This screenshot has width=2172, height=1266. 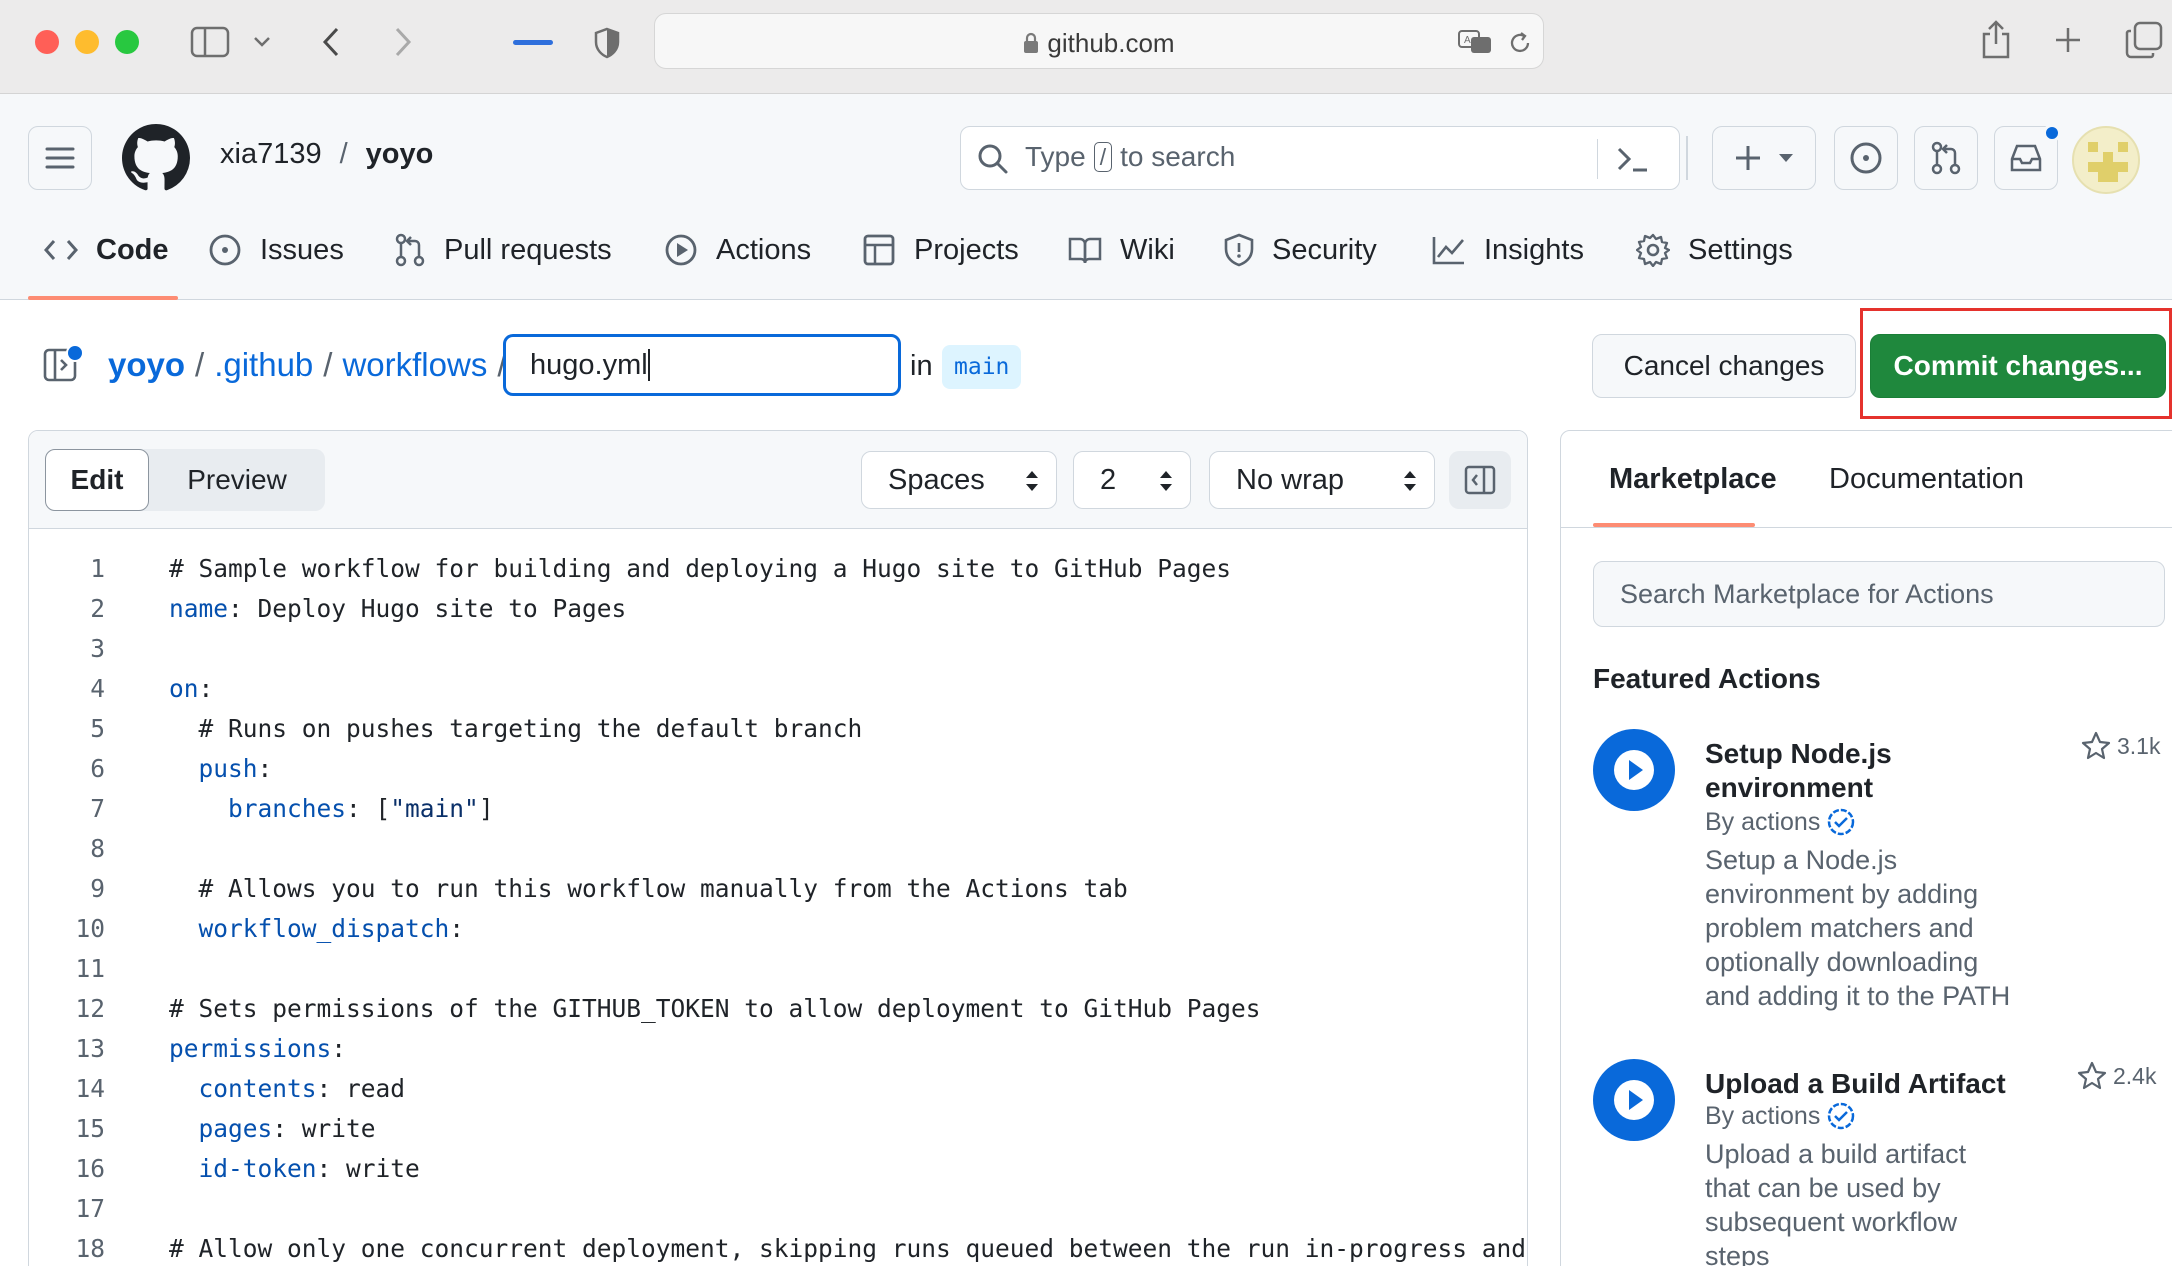 What do you see at coordinates (2135, 1075) in the screenshot?
I see `action-stars-count: 2.4k` at bounding box center [2135, 1075].